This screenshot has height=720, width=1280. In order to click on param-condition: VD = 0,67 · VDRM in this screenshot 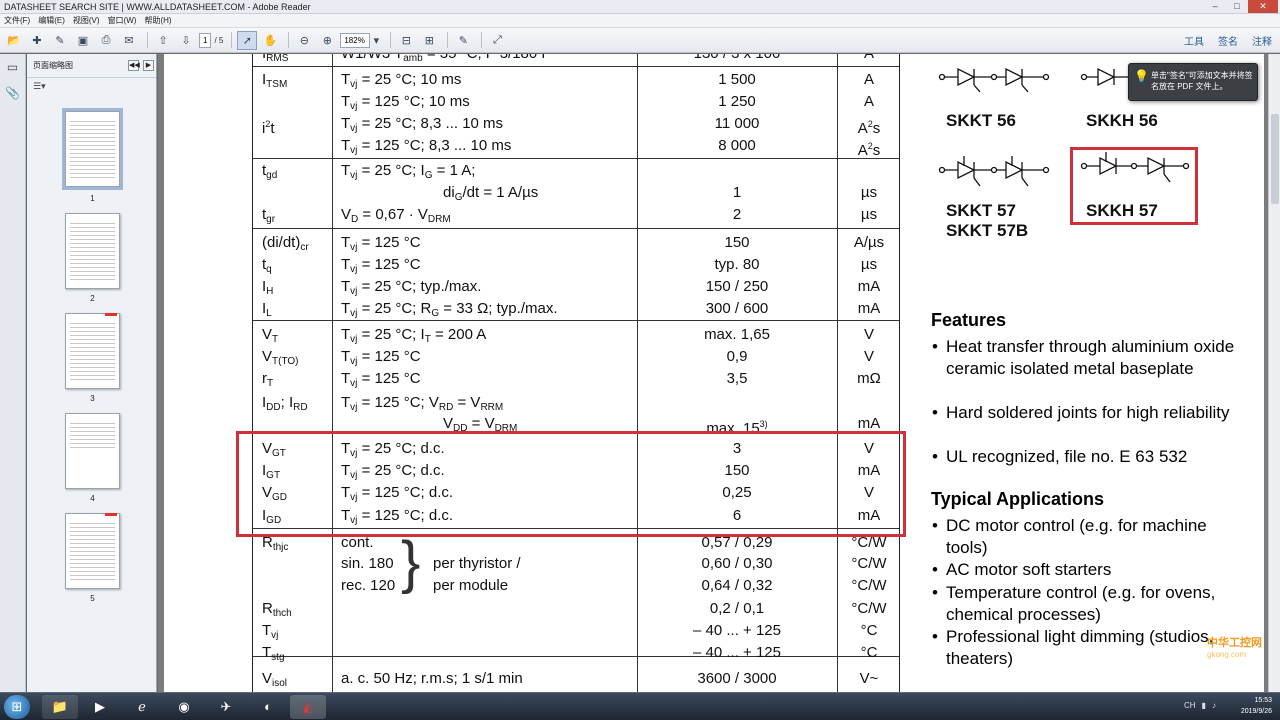, I will do `click(396, 215)`.